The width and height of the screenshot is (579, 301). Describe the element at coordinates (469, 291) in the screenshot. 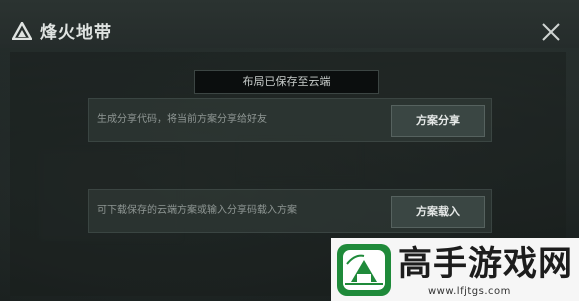

I see `watermark-url: www.lfjtgs.com` at that location.